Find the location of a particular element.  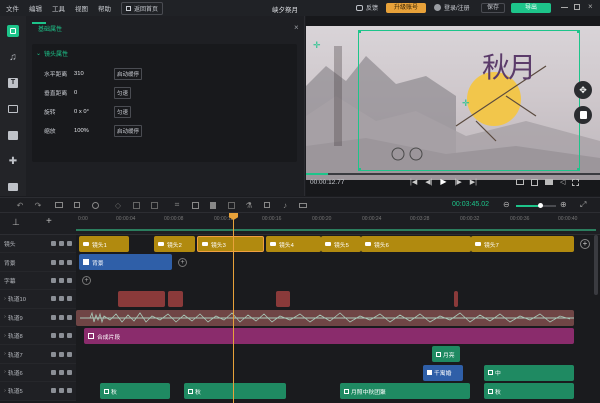

freeze-icon is located at coordinates (231, 205).